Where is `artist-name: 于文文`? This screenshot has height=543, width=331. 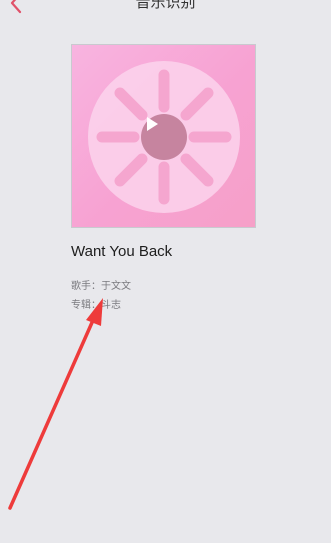
artist-name: 于文文 is located at coordinates (116, 286).